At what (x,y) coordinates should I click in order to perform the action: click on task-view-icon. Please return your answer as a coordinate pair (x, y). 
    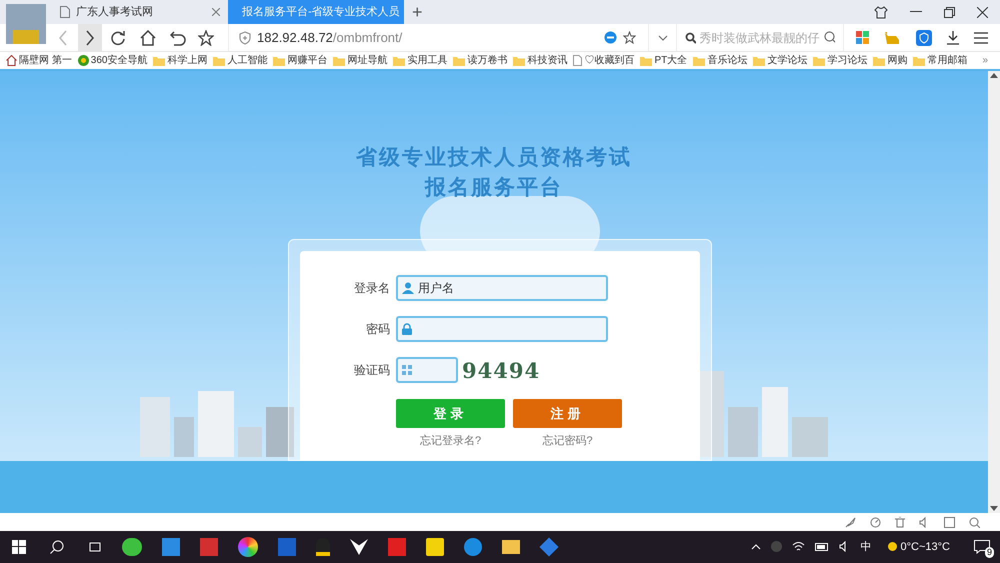
    Looking at the image, I should click on (95, 547).